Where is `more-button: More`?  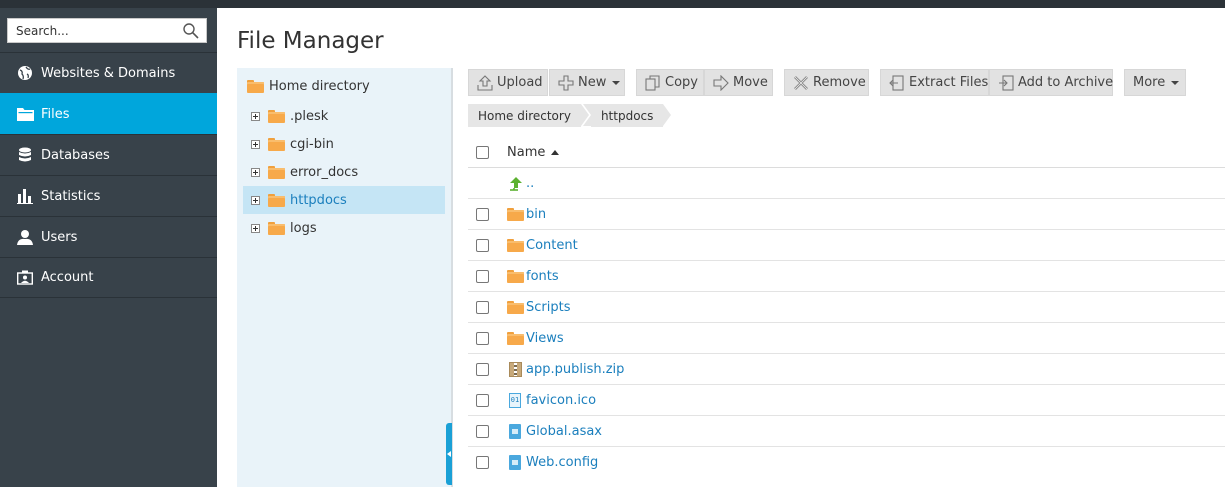
more-button: More is located at coordinates (1155, 82).